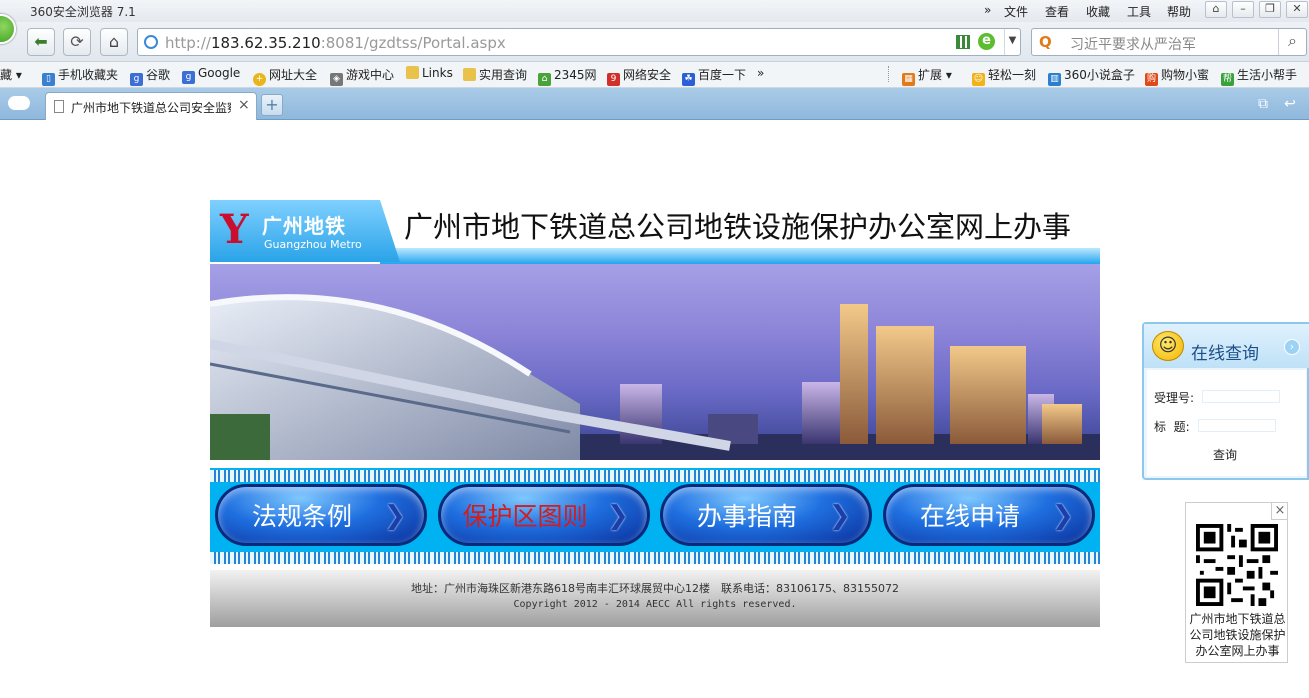 The width and height of the screenshot is (1309, 698). I want to click on home-icon: ⌂, so click(114, 42).